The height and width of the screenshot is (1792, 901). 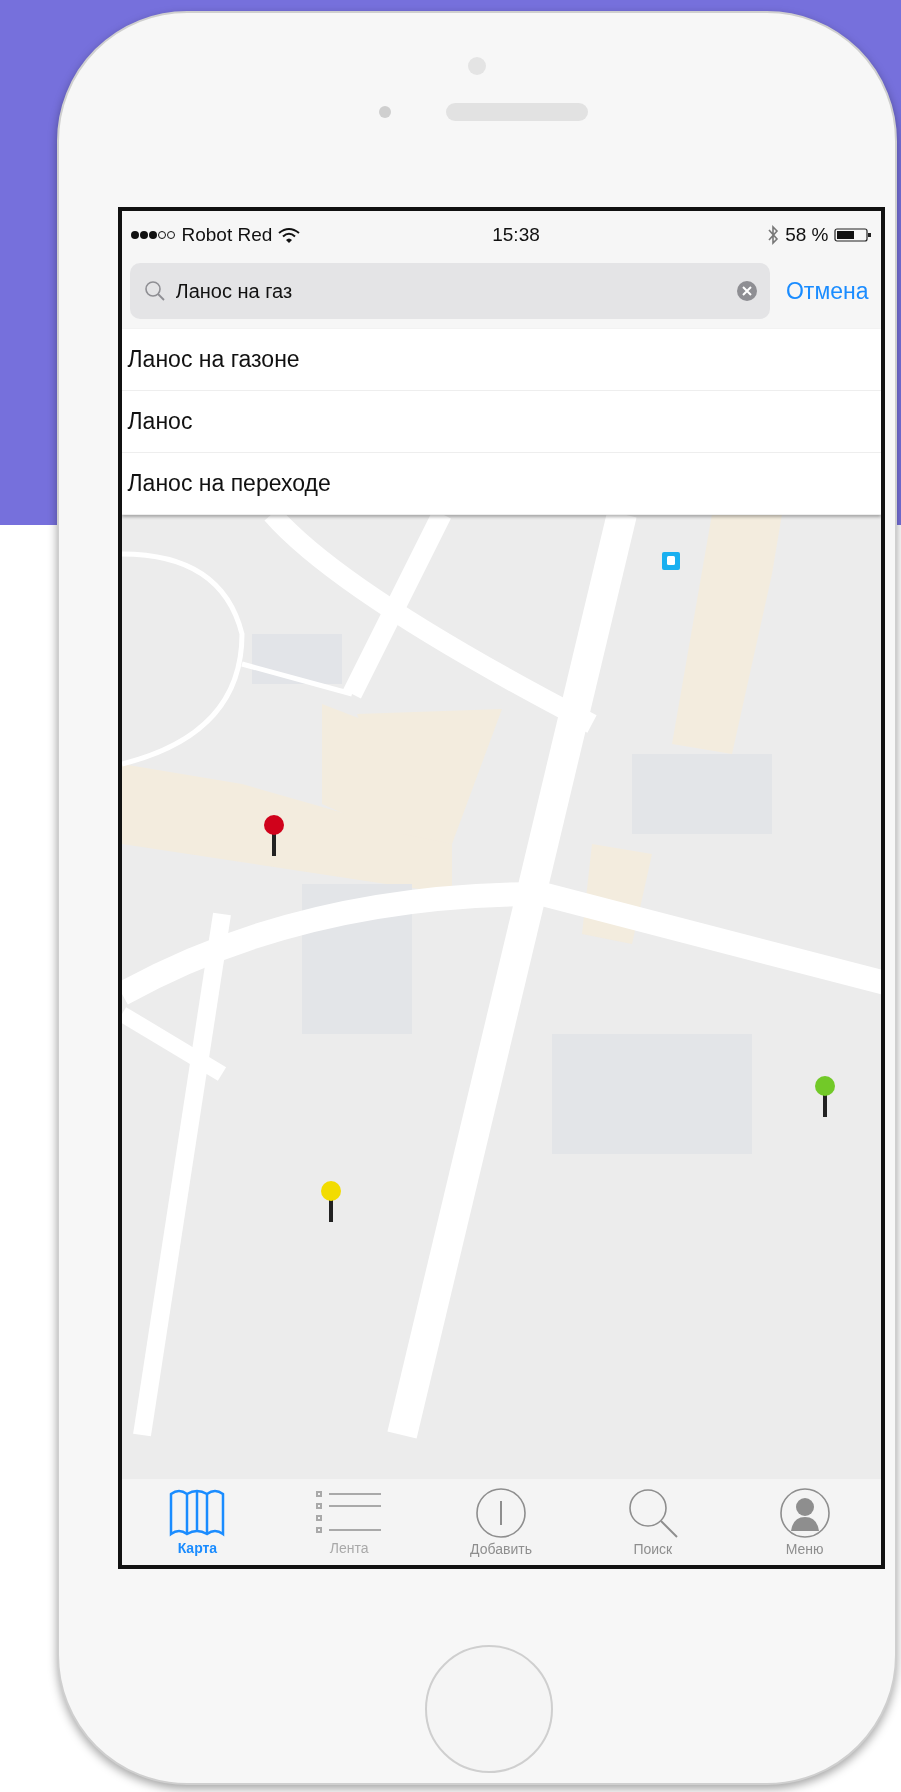 What do you see at coordinates (773, 235) in the screenshot?
I see `bluetooth-icon` at bounding box center [773, 235].